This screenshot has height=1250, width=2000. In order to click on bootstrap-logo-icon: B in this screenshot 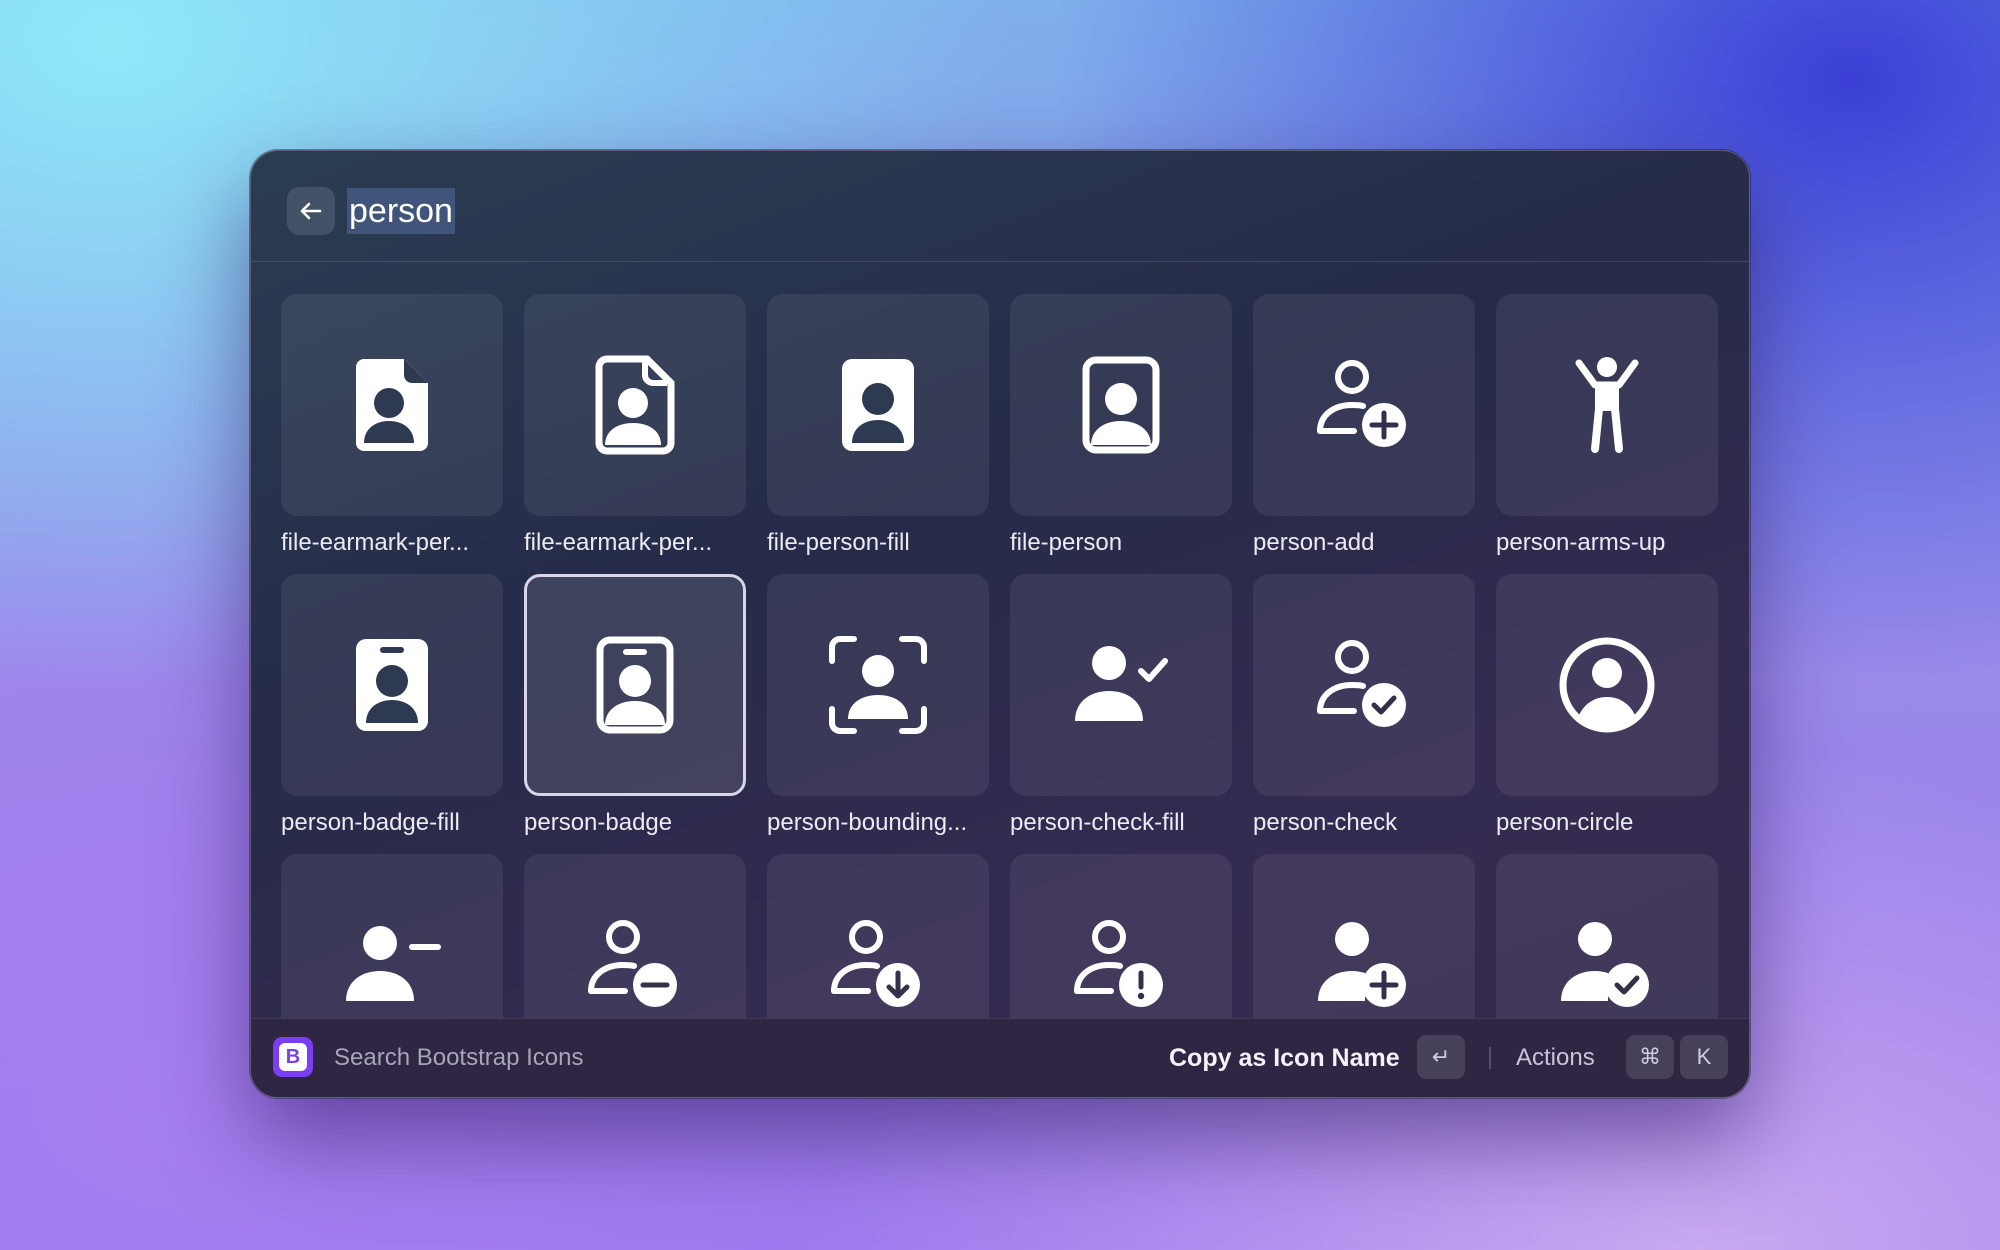, I will do `click(293, 1057)`.